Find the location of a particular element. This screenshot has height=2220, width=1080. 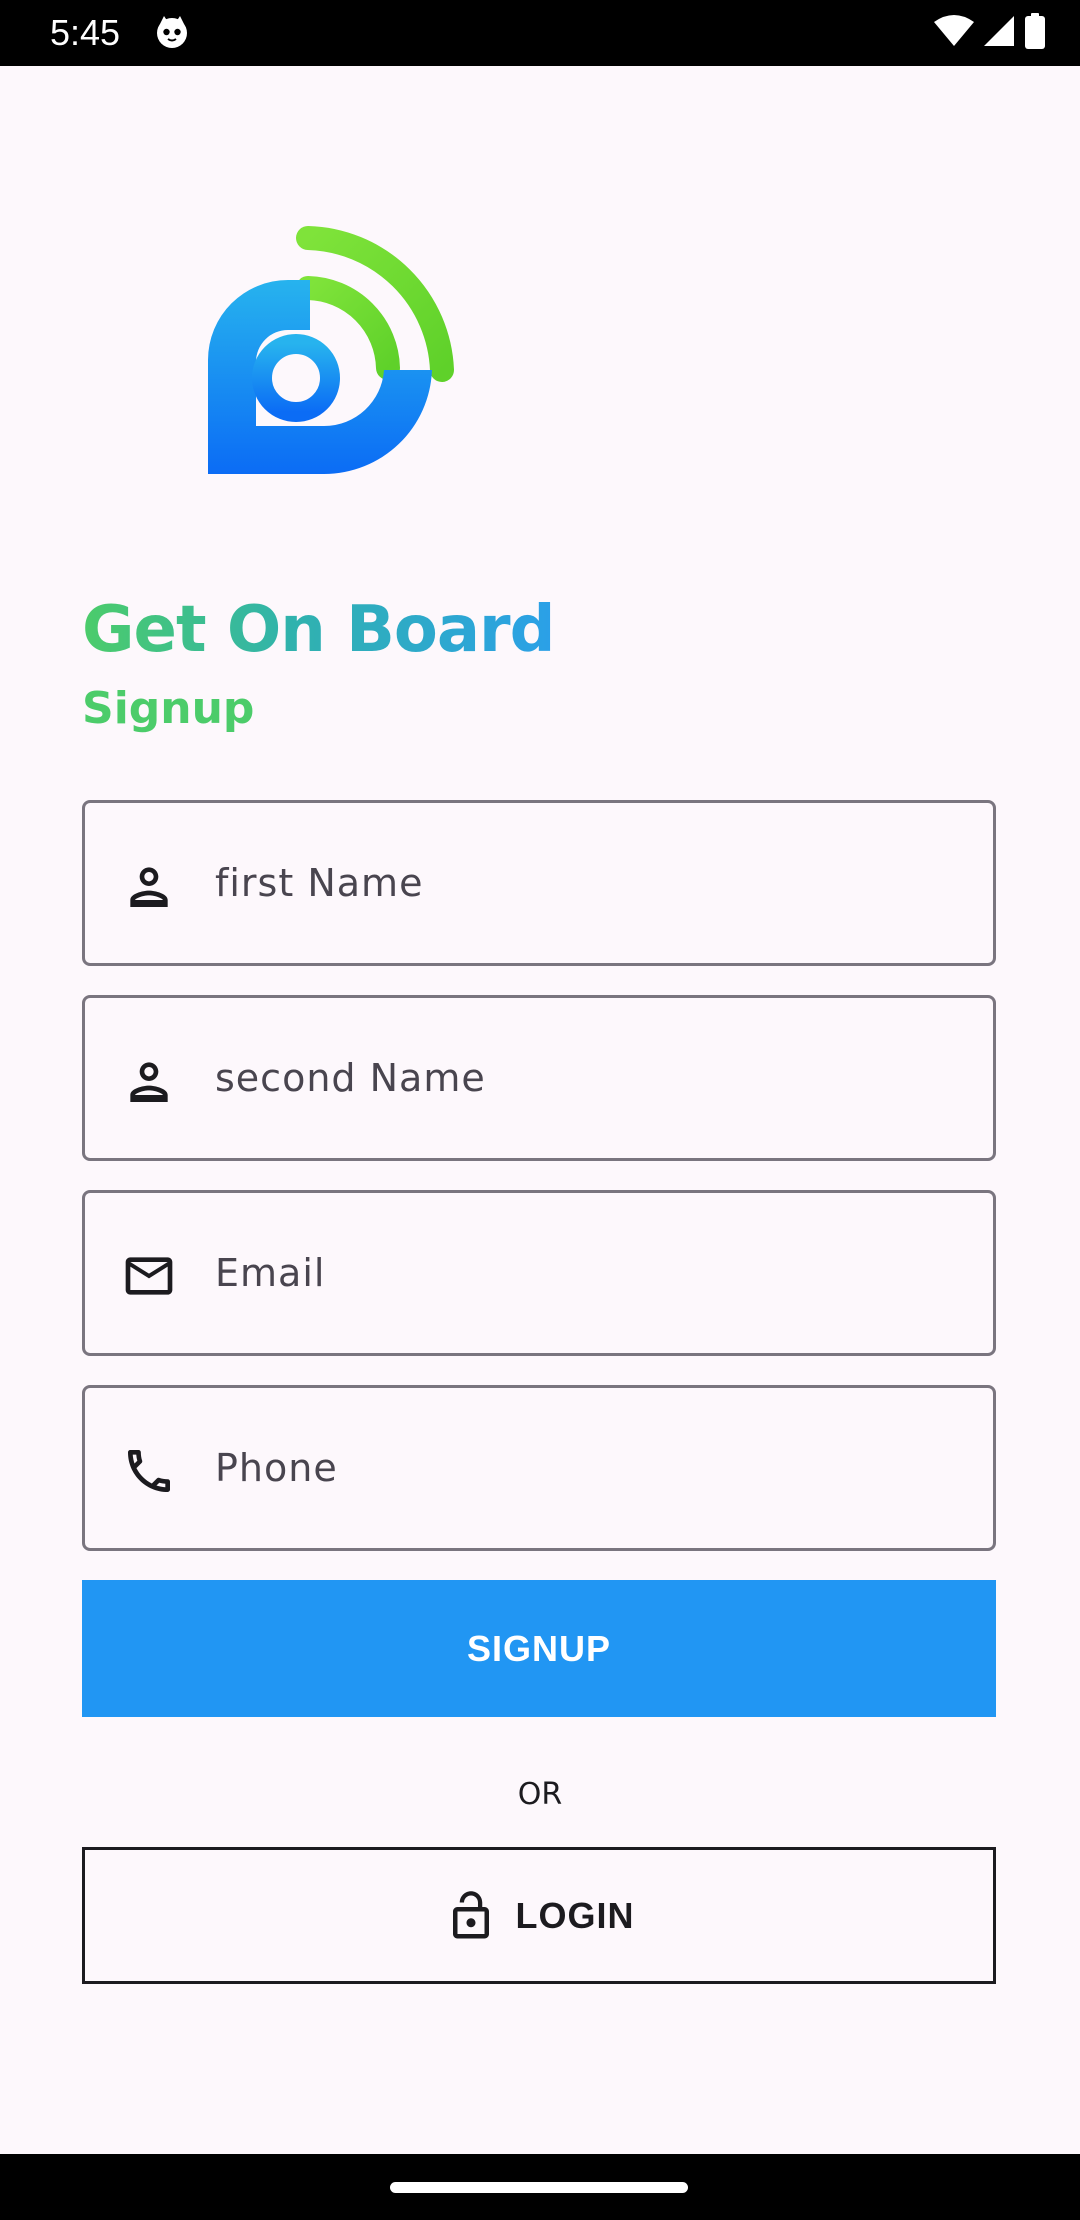

battery-icon is located at coordinates (1035, 33).